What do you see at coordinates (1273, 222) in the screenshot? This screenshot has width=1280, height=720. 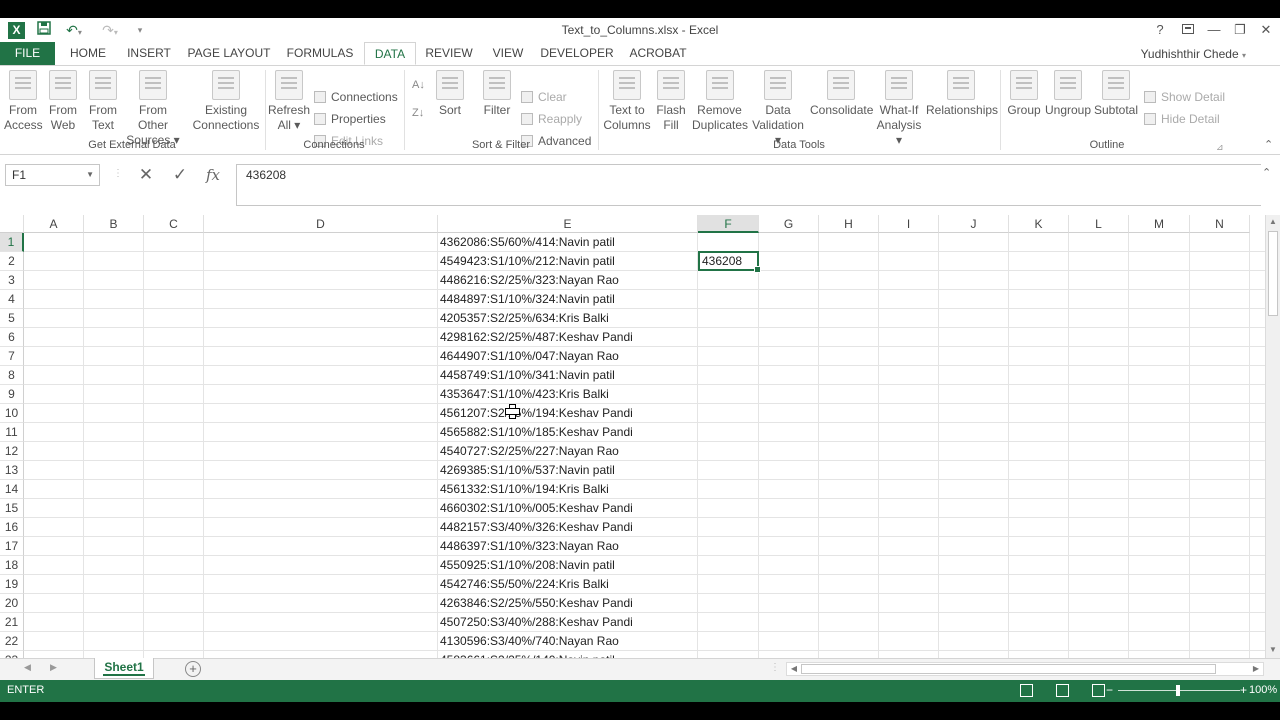 I see `scroll-up-icon: ▲` at bounding box center [1273, 222].